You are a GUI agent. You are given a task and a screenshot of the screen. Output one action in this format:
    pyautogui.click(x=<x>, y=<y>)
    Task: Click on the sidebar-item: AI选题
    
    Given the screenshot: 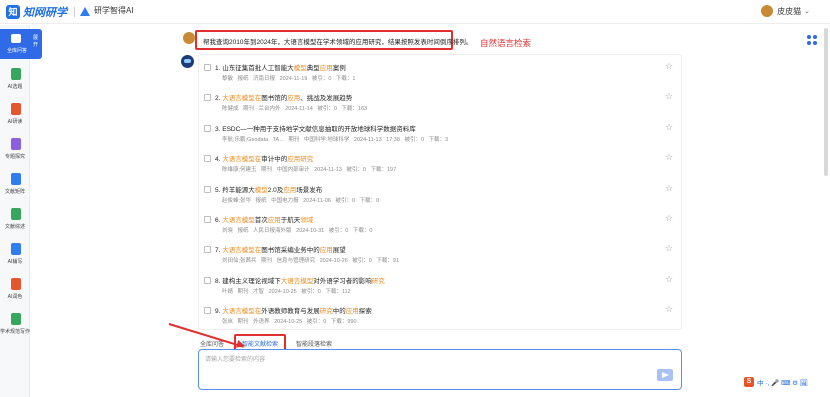 What is the action you would take?
    pyautogui.click(x=15, y=81)
    